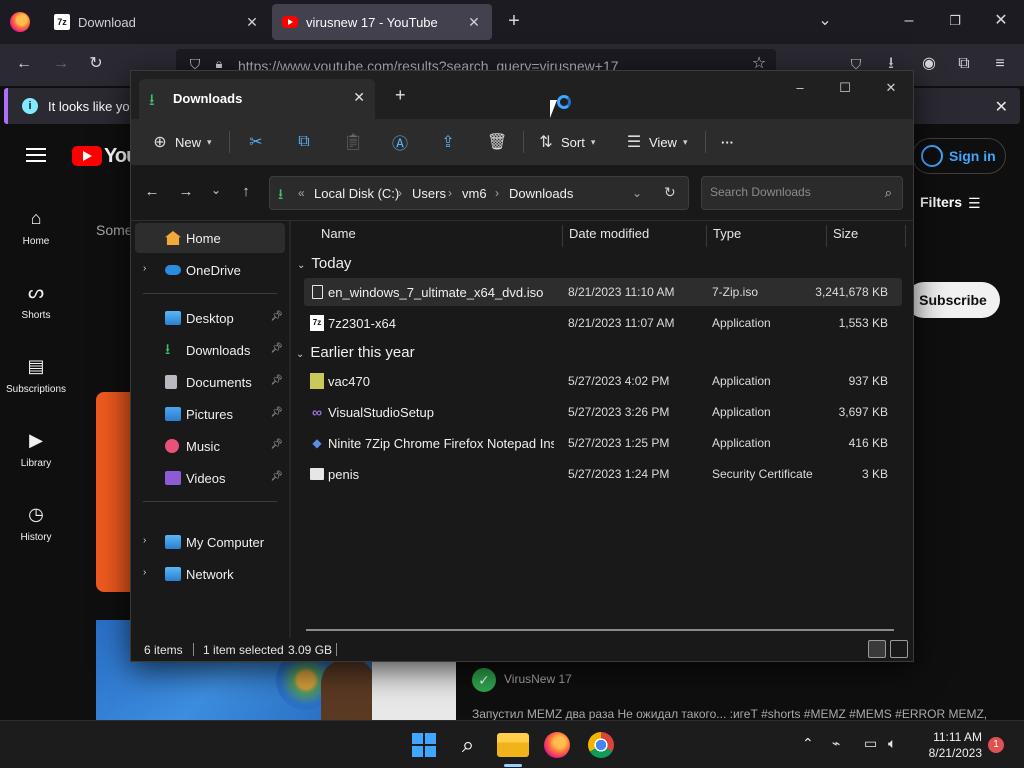 The width and height of the screenshot is (1024, 768). What do you see at coordinates (36, 374) in the screenshot?
I see `sidebar-item-subscriptions: ▤ Subscriptions` at bounding box center [36, 374].